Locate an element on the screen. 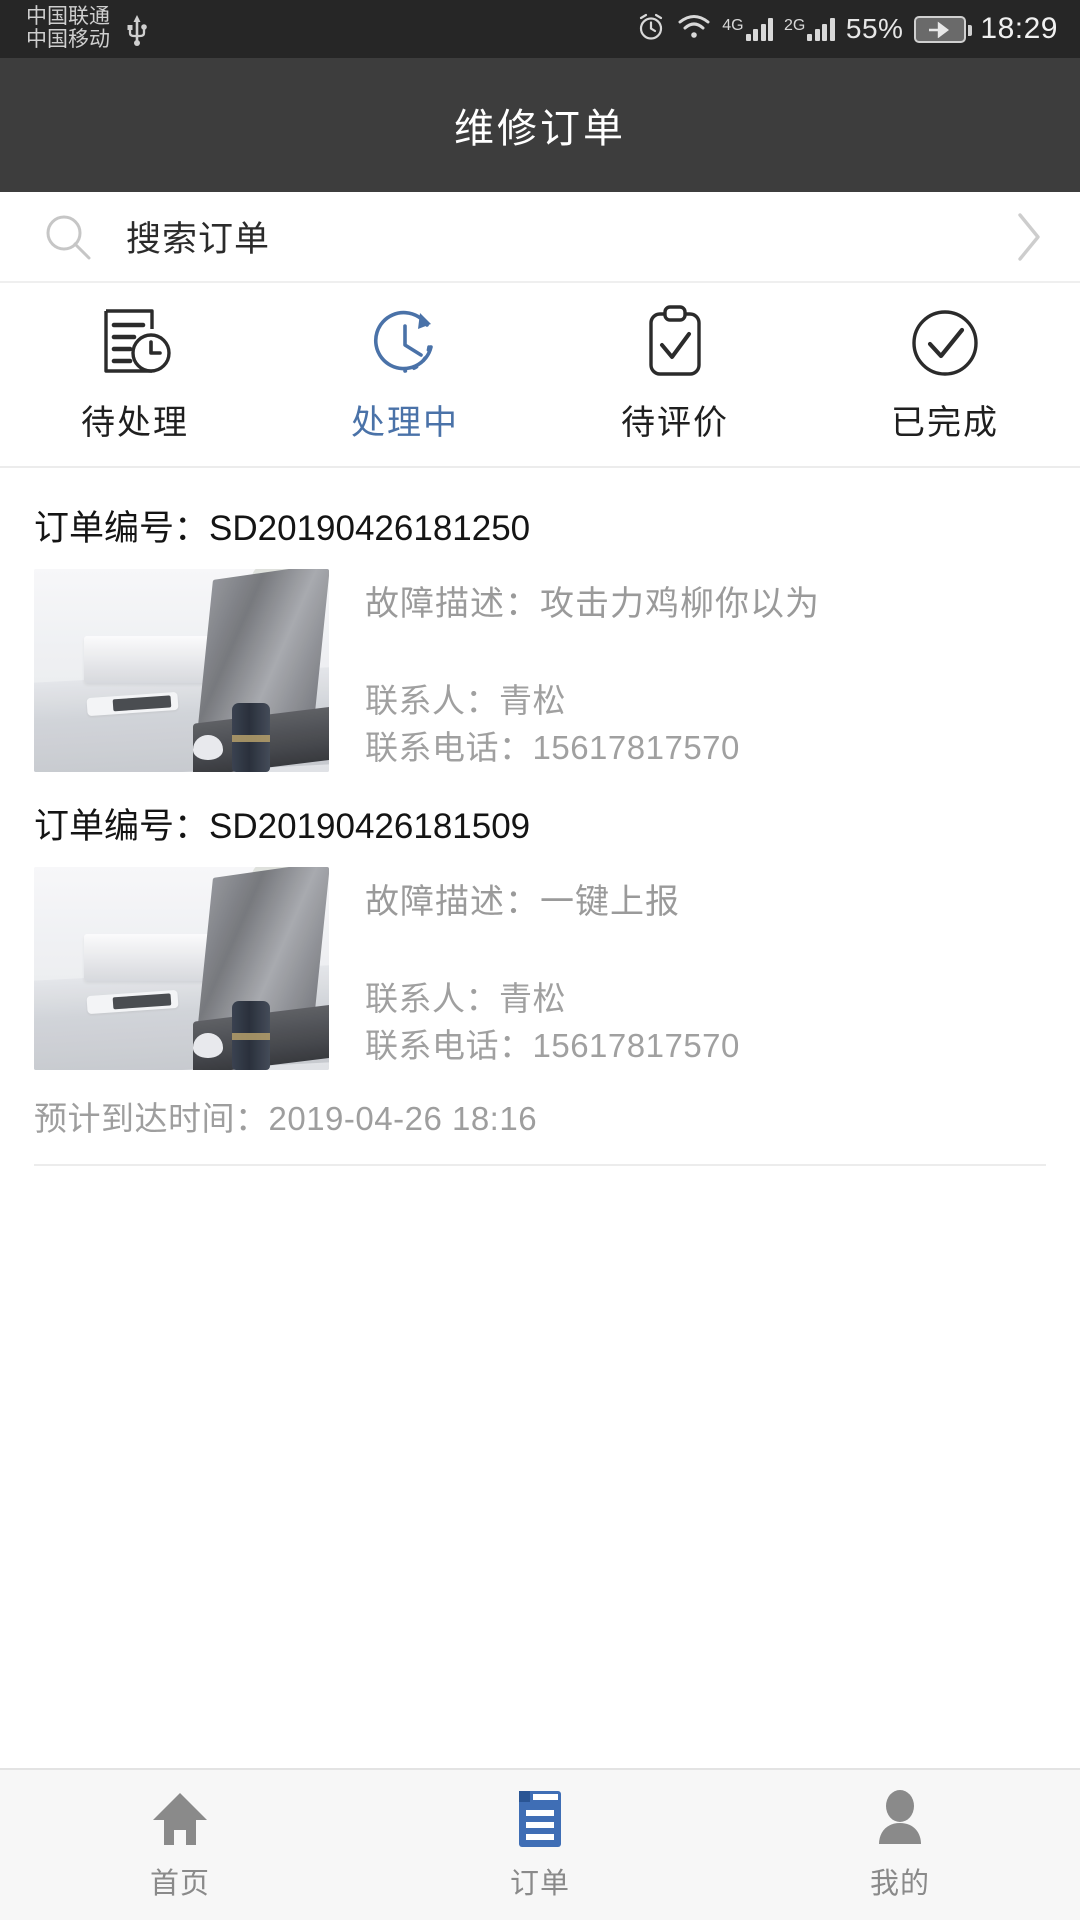  tab-pending: 待处理 is located at coordinates (135, 374).